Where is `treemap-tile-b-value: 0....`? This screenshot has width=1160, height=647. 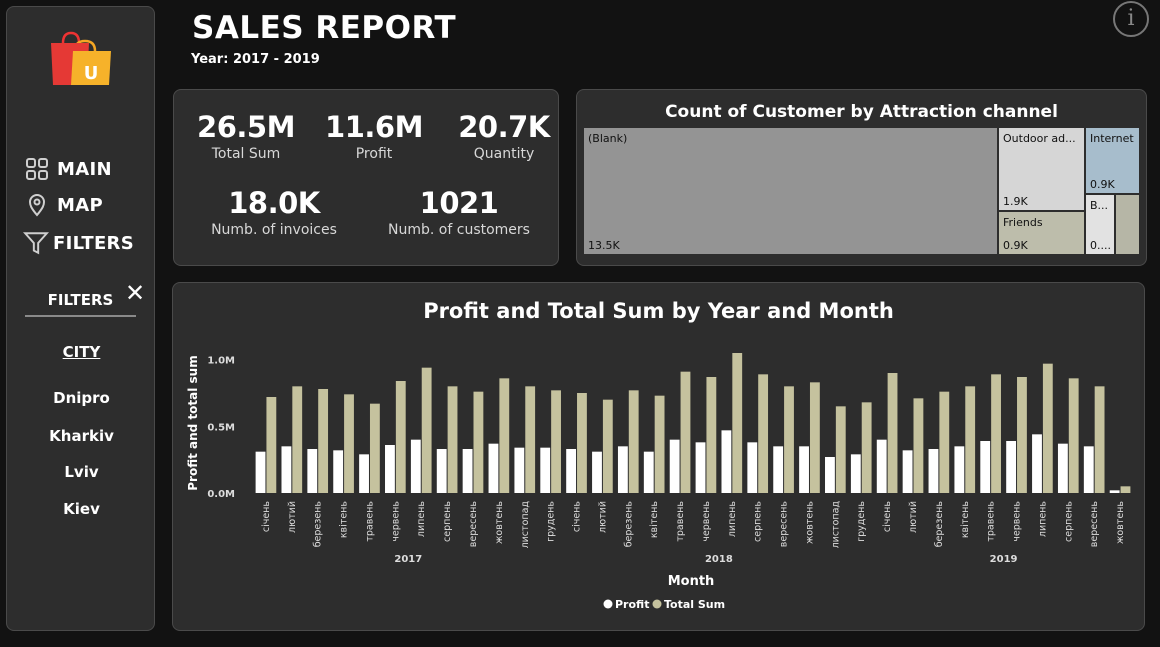 treemap-tile-b-value: 0.... is located at coordinates (1100, 245).